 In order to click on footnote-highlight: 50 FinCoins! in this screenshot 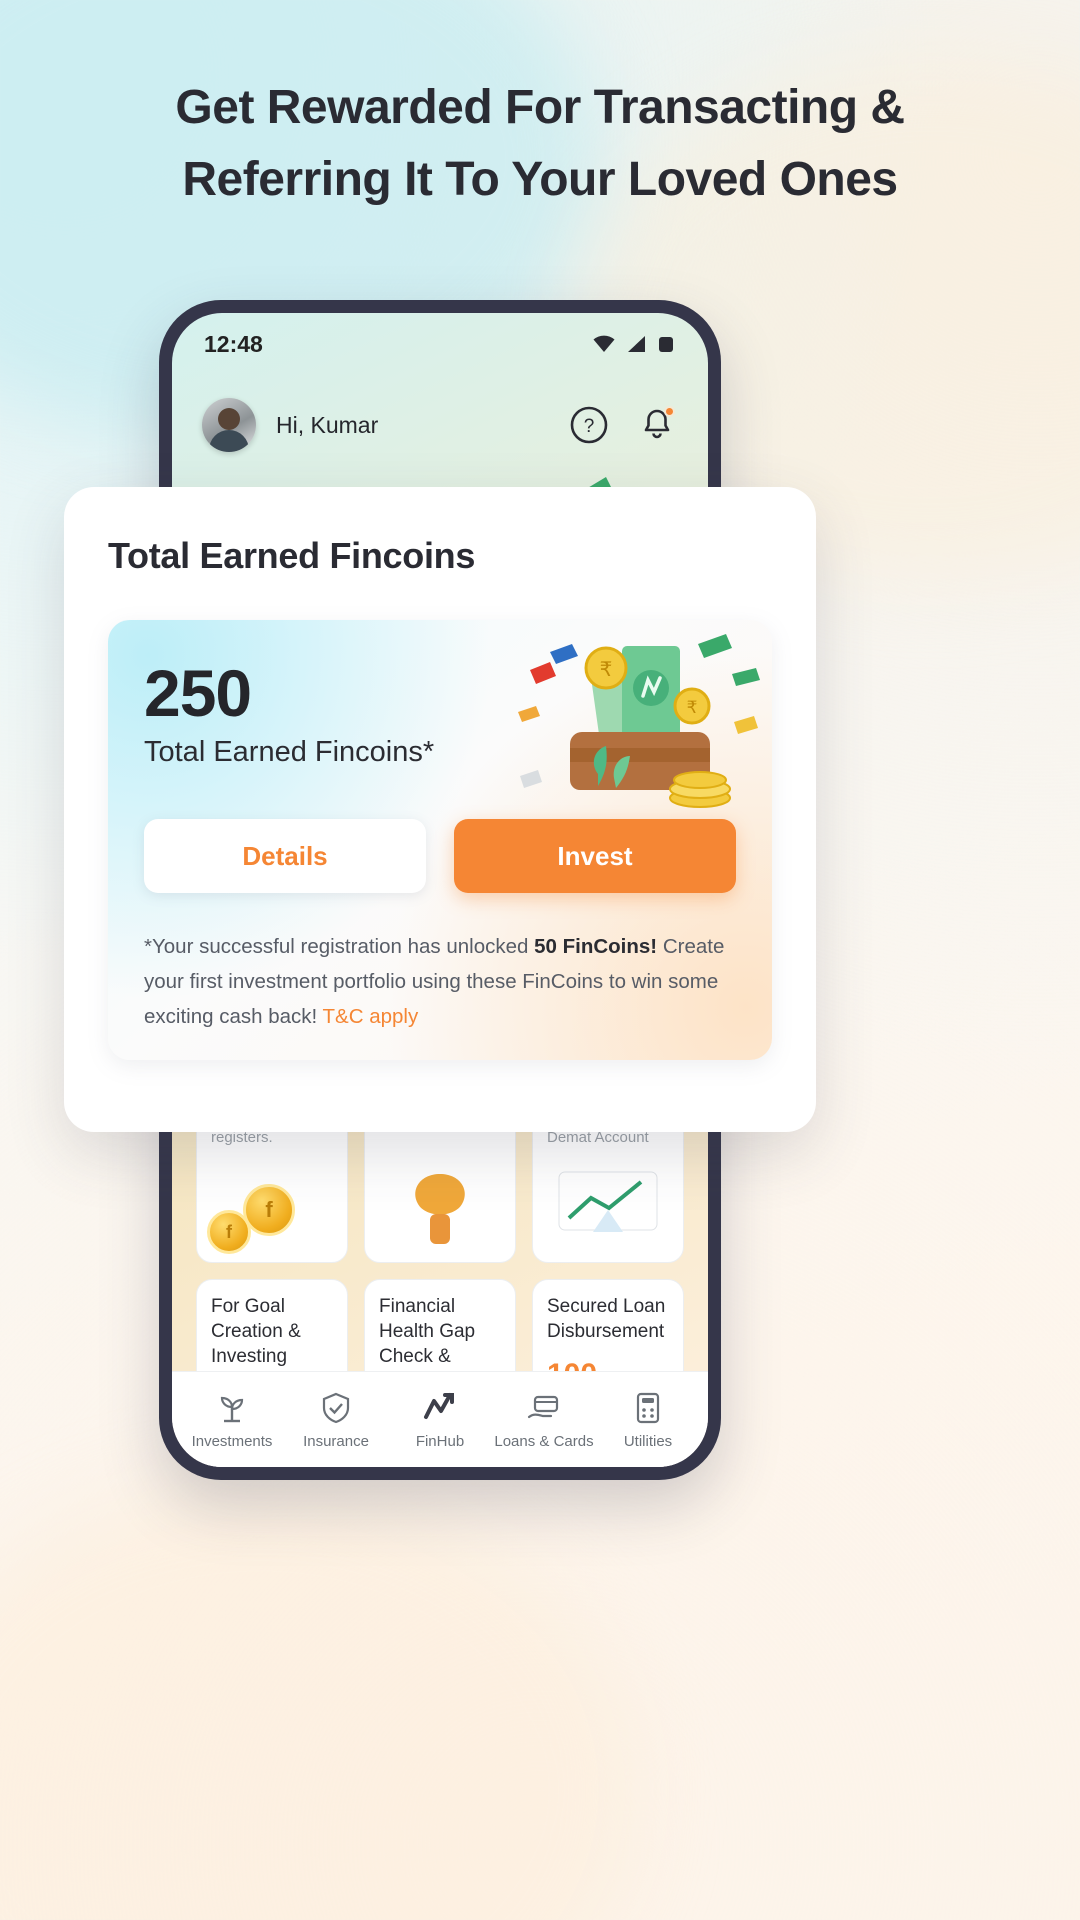, I will do `click(596, 946)`.